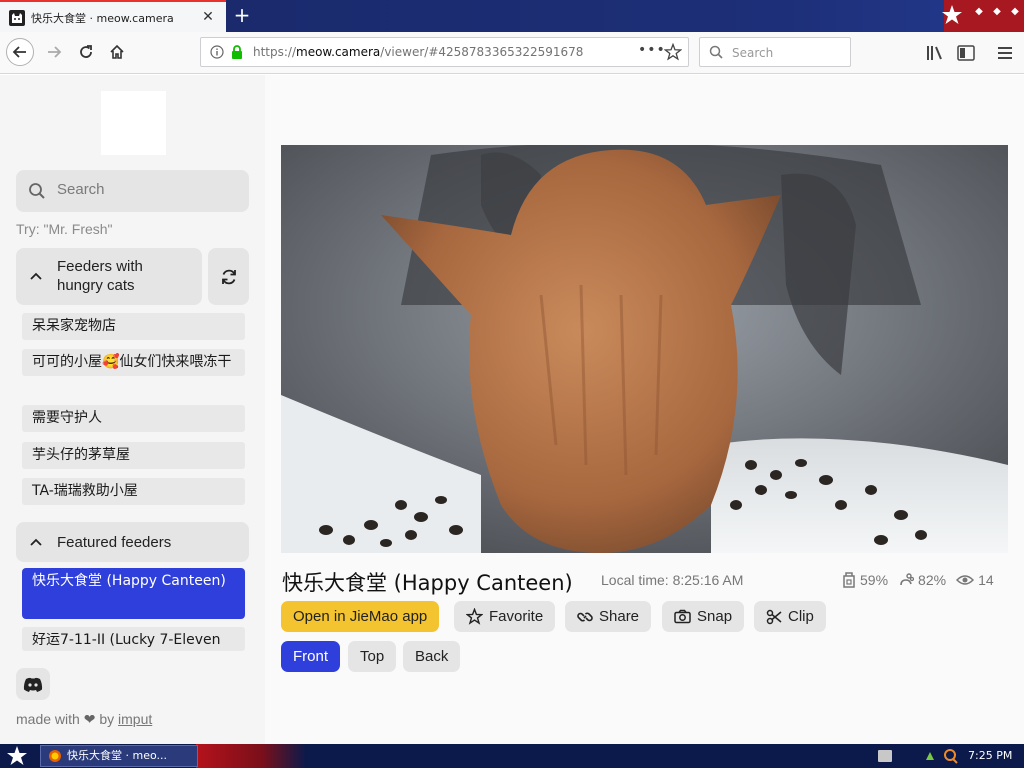 This screenshot has height=768, width=1024. I want to click on library-icon, so click(934, 53).